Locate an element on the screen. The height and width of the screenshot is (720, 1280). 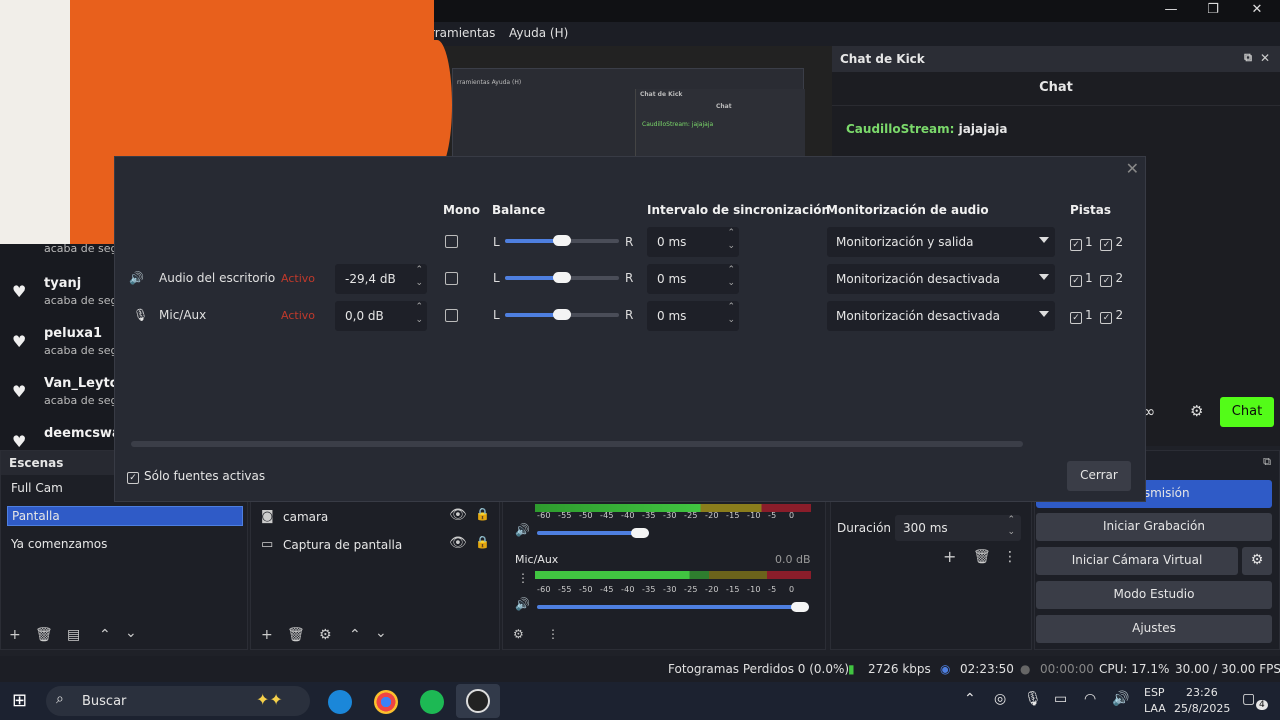
volume-input: -29,4 dB ⌃ ⌄ is located at coordinates (381, 279).